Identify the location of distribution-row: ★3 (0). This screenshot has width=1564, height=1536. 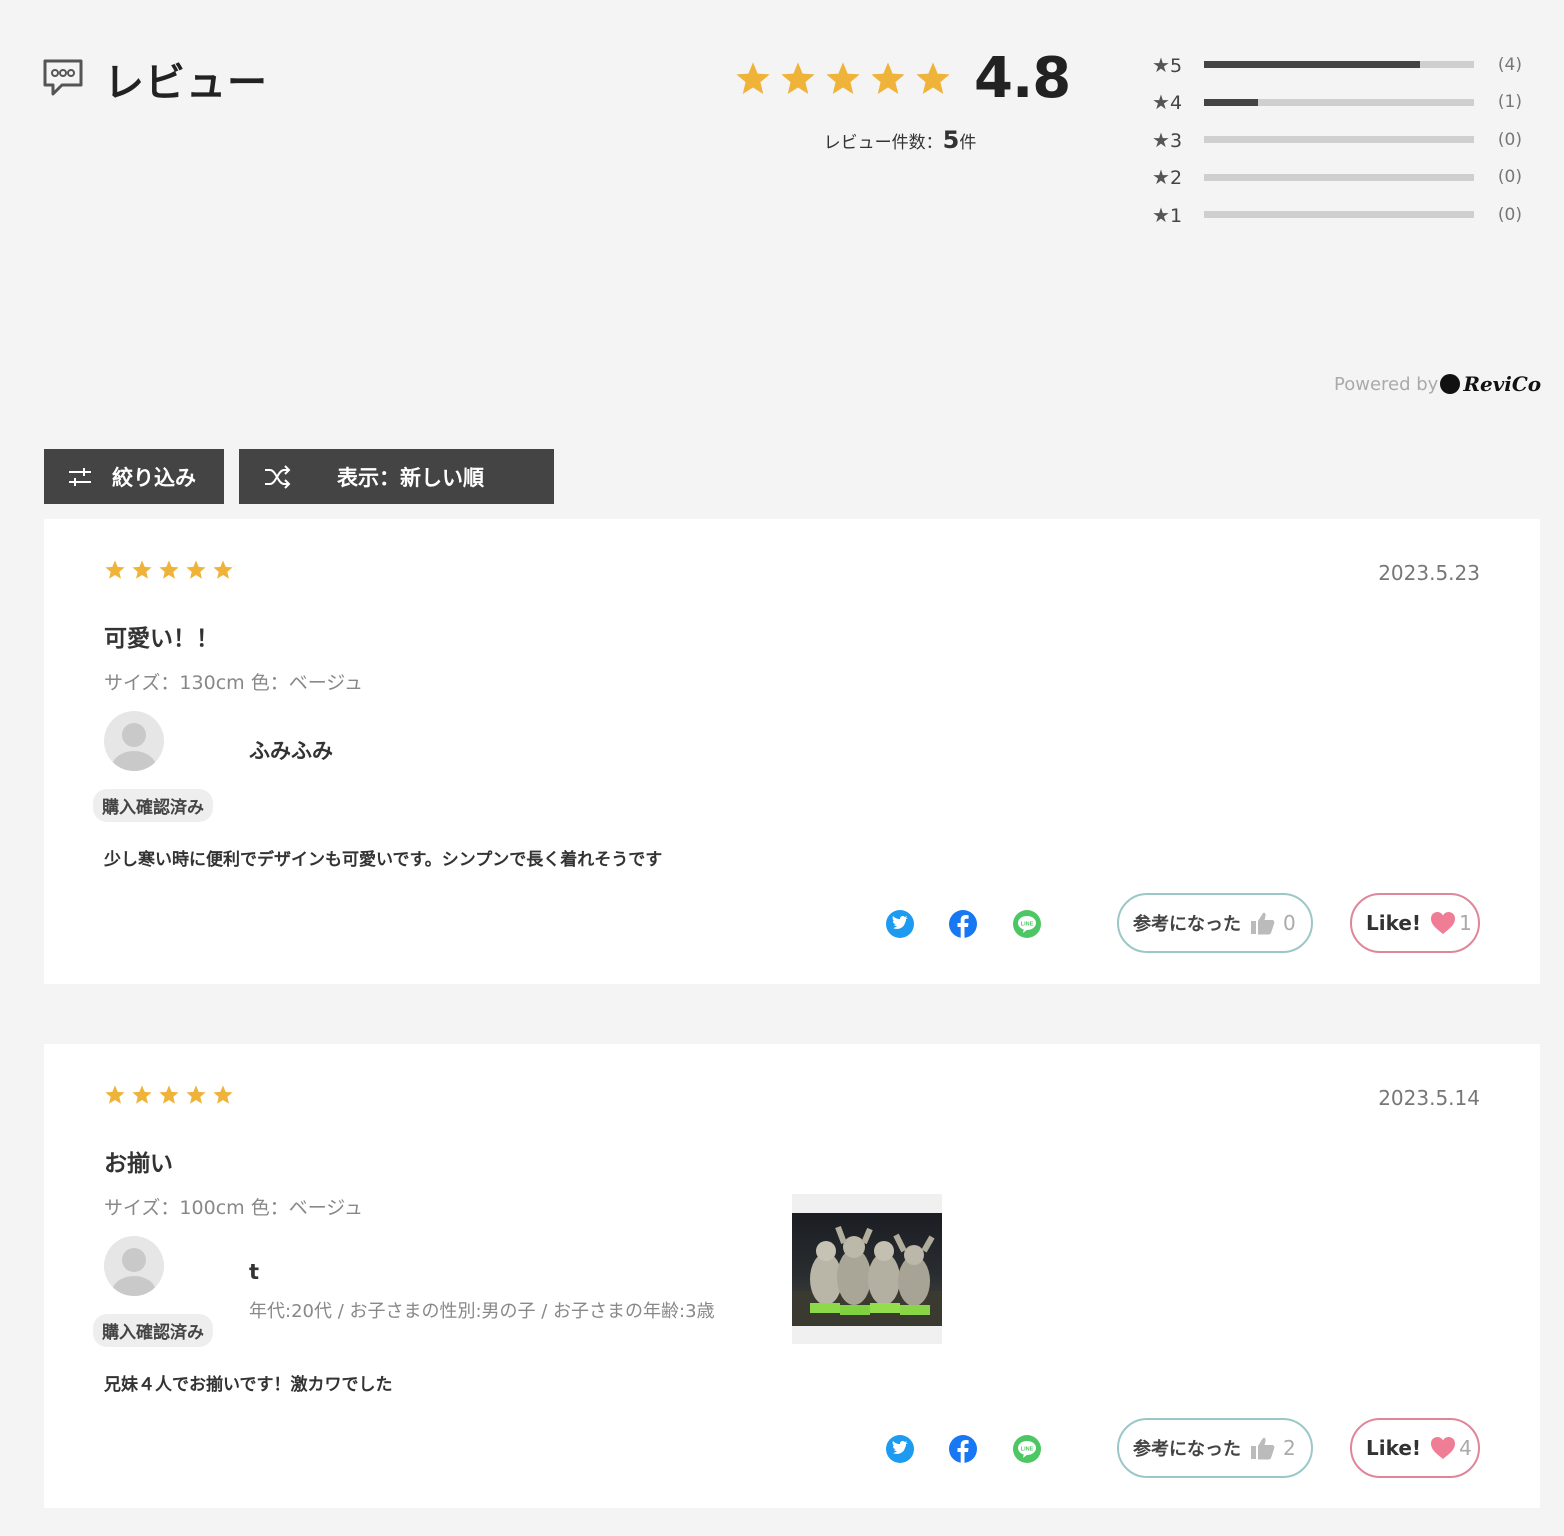
(1342, 140).